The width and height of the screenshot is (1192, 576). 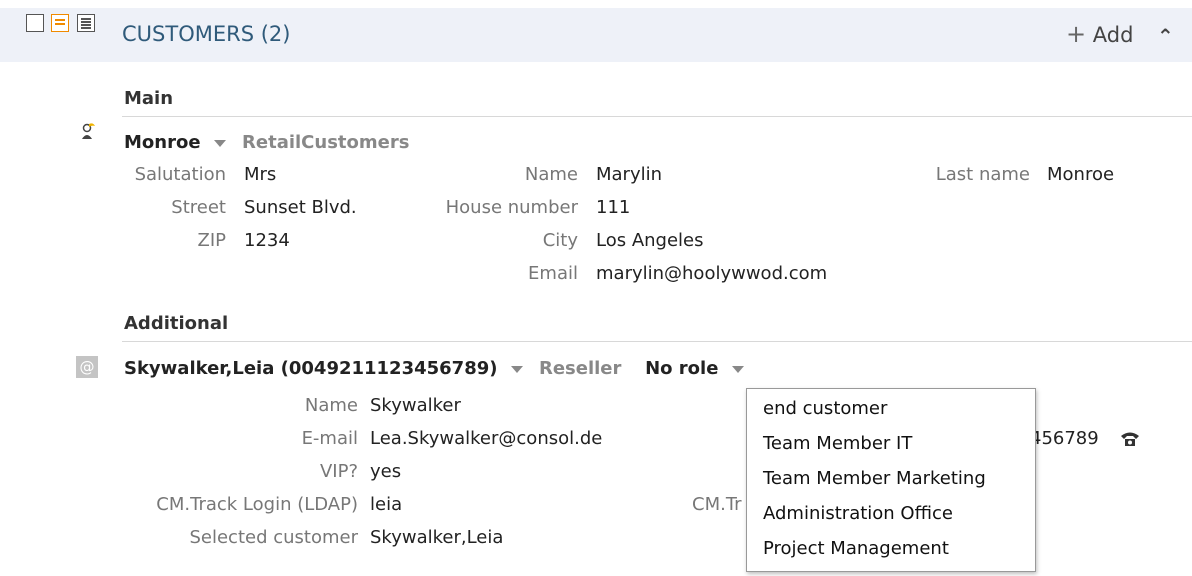 What do you see at coordinates (87, 367) in the screenshot?
I see `at-icon: @` at bounding box center [87, 367].